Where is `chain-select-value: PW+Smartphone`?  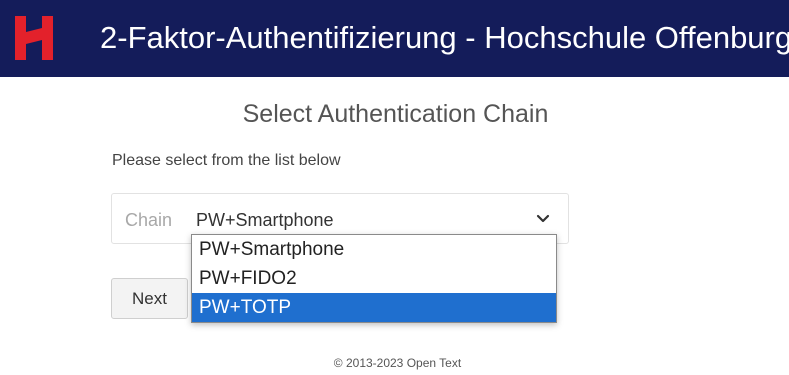 chain-select-value: PW+Smartphone is located at coordinates (265, 220).